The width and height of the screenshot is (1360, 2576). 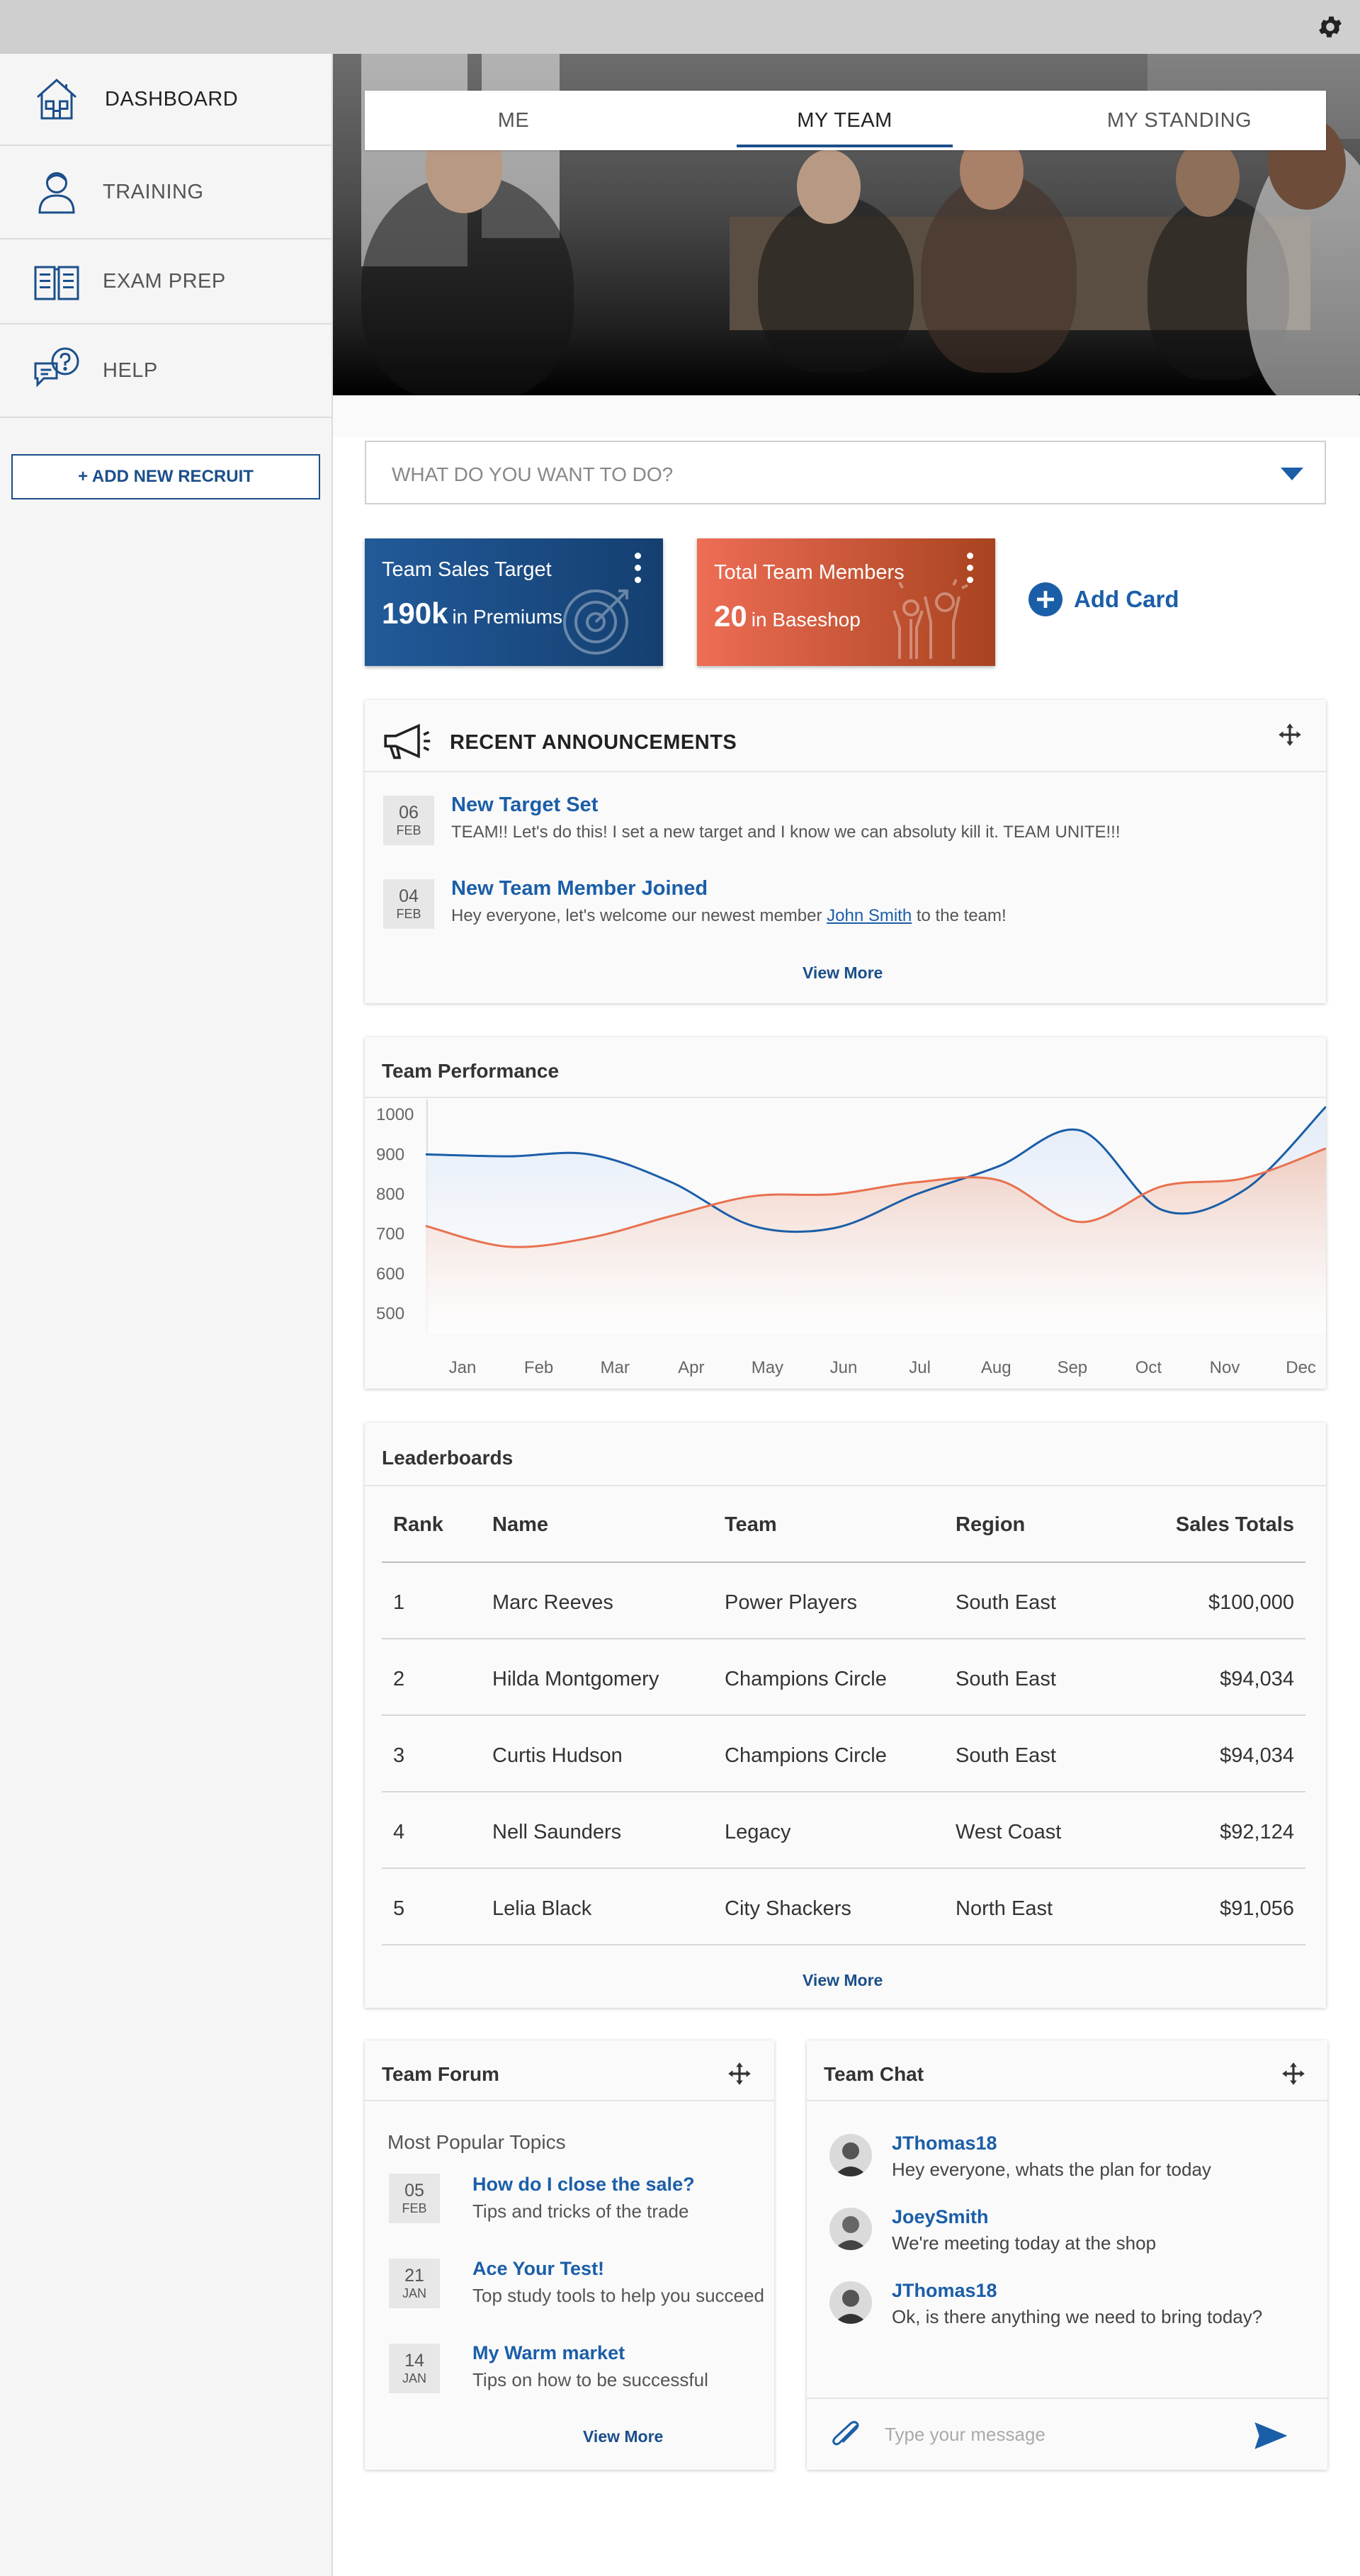 I want to click on forum-subtitle: Most Popular Topics, so click(x=477, y=2142).